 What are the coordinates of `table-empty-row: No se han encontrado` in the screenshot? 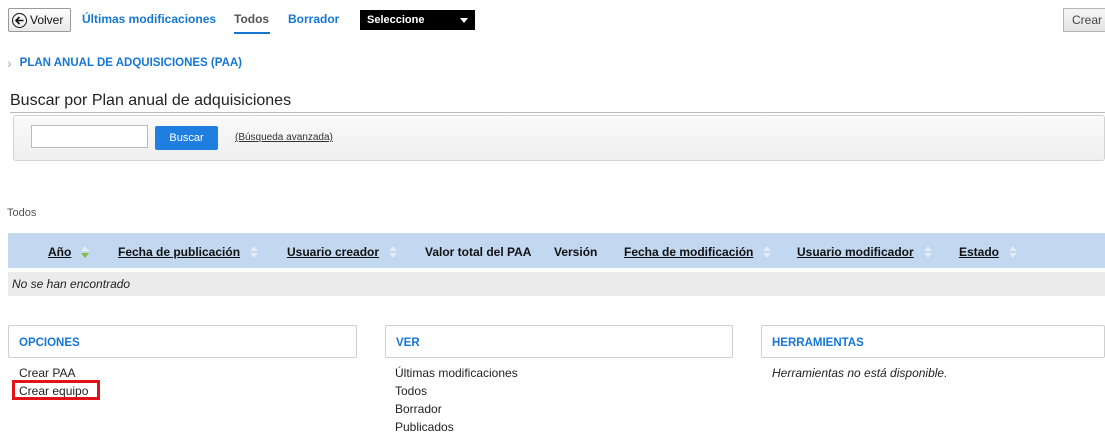 It's located at (556, 284).